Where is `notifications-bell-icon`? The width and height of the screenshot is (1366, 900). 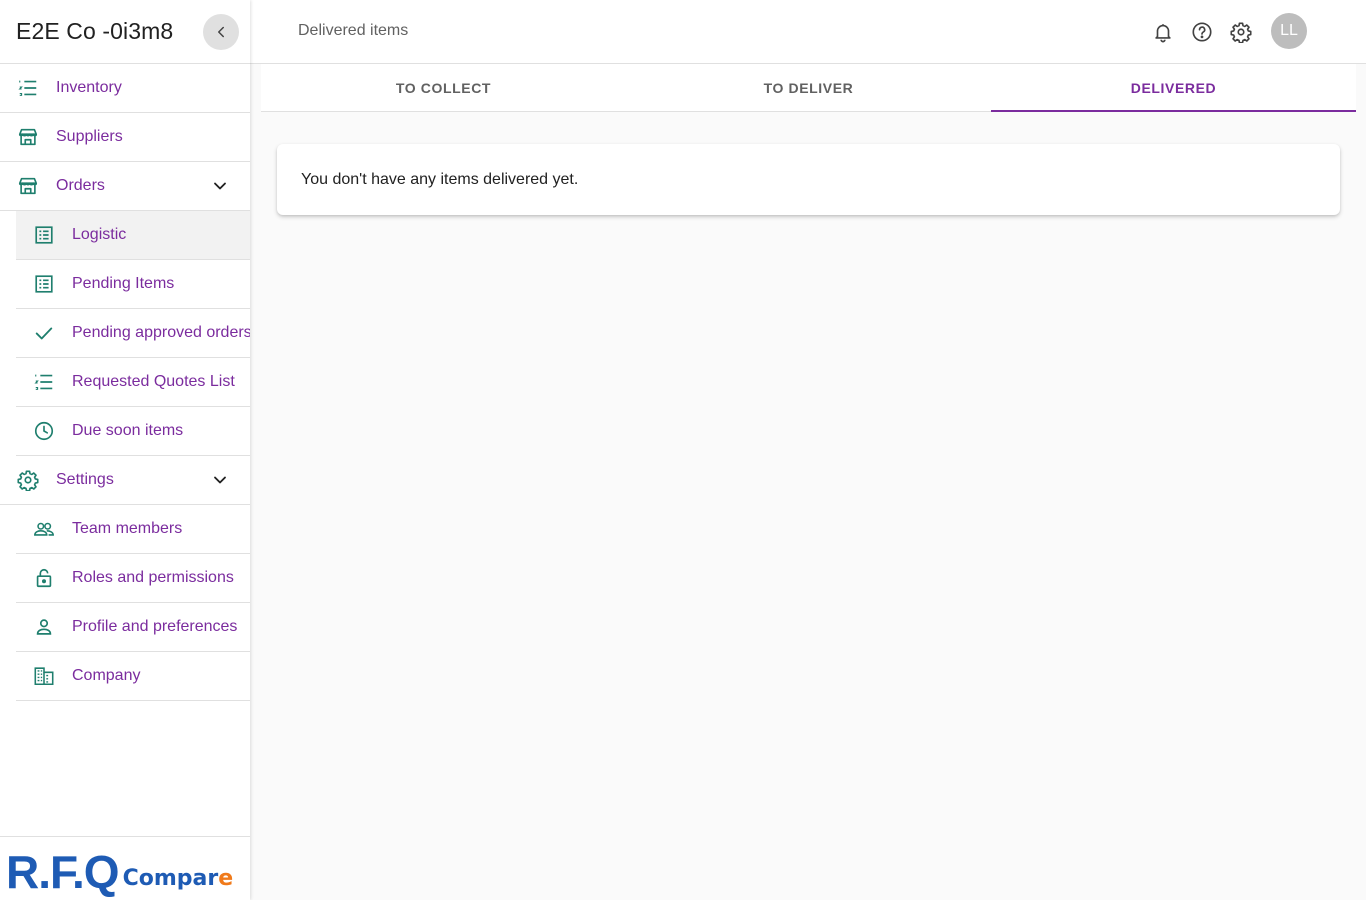
notifications-bell-icon is located at coordinates (1163, 32).